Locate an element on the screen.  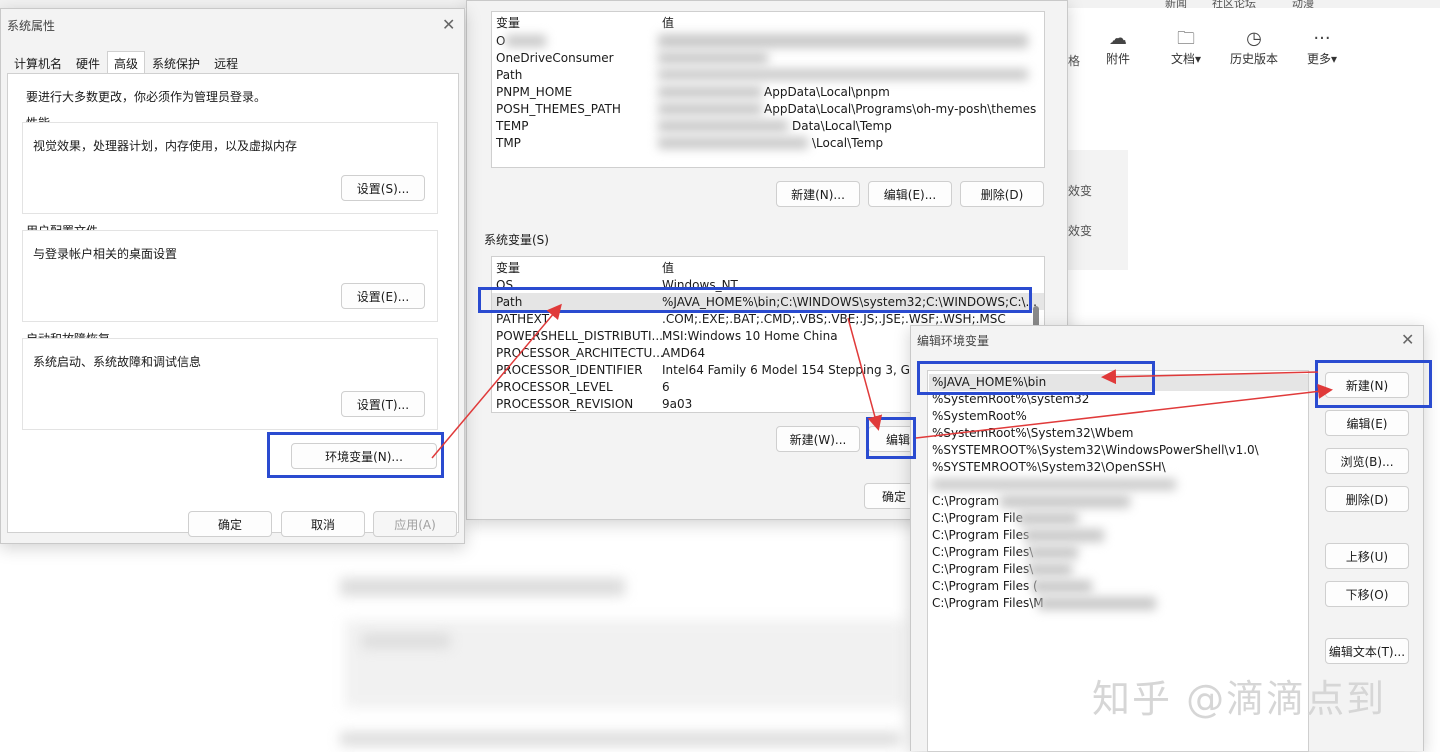
table-row: OneDriveConsumer is located at coordinates (768, 57).